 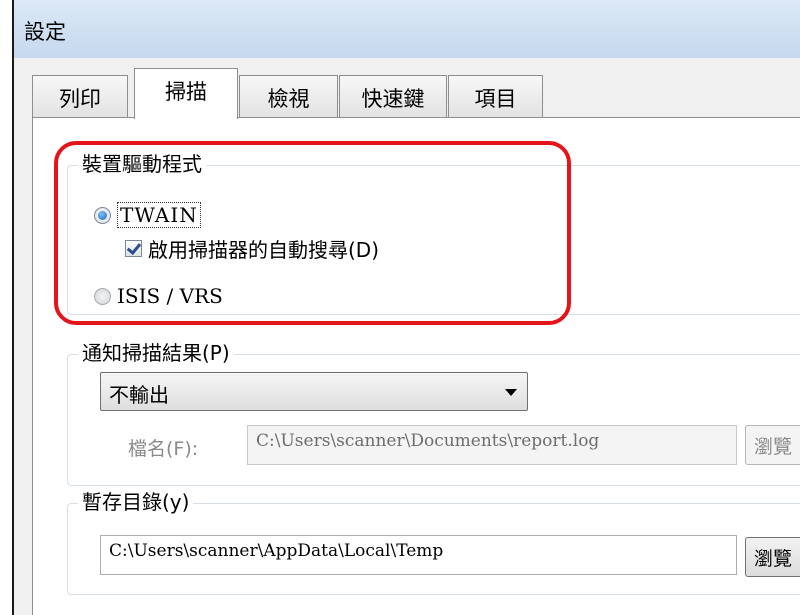 I want to click on tab-shortcuts: 快速鍵, so click(x=393, y=96).